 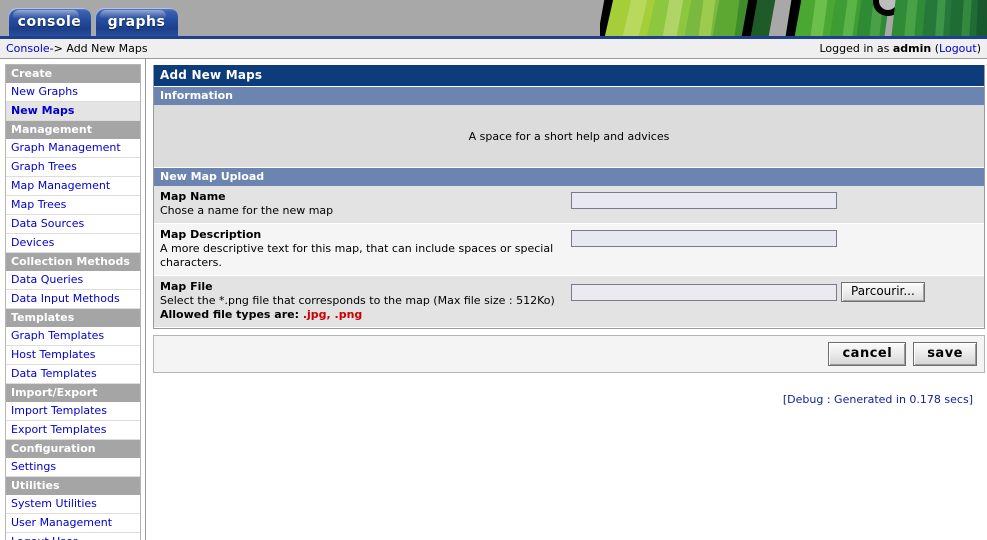 What do you see at coordinates (231, 314) in the screenshot?
I see `allowed-file-types-prefix: Allowed file types are:` at bounding box center [231, 314].